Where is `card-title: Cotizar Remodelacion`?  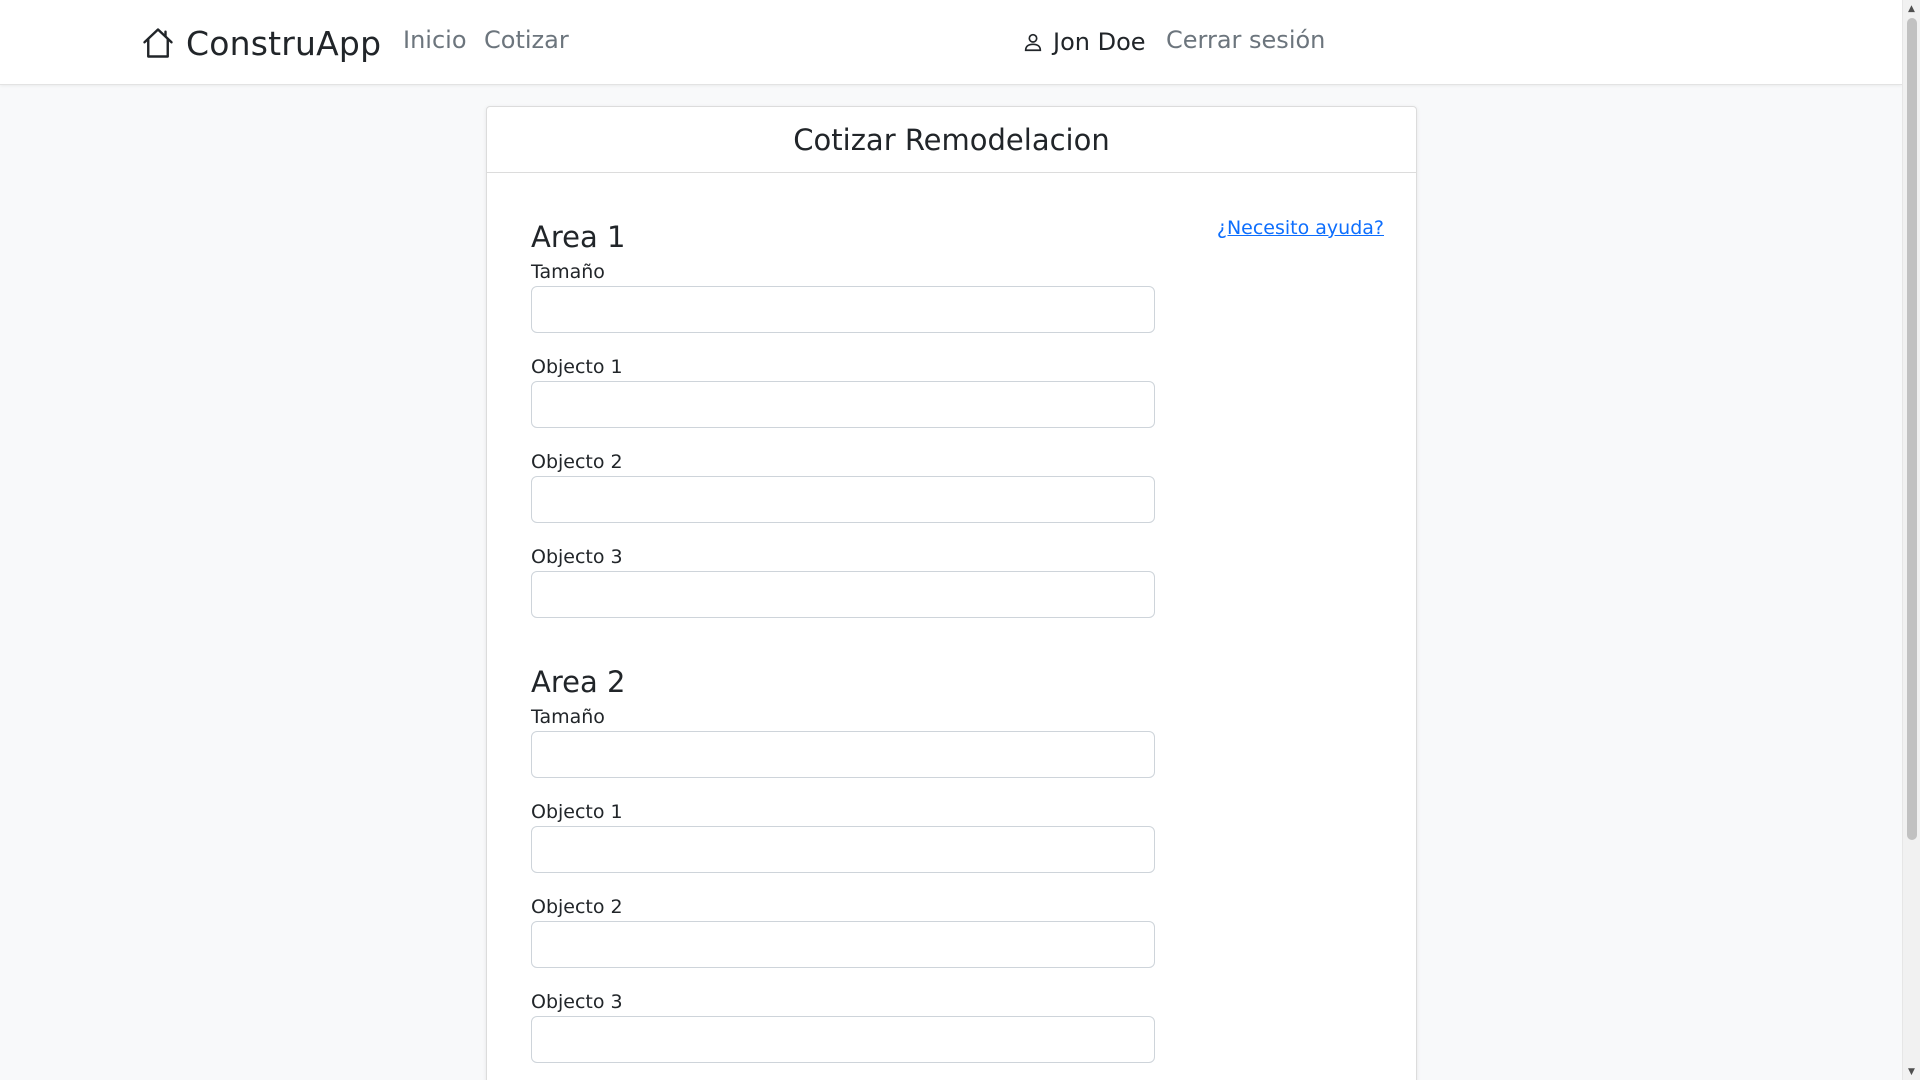
card-title: Cotizar Remodelacion is located at coordinates (951, 139).